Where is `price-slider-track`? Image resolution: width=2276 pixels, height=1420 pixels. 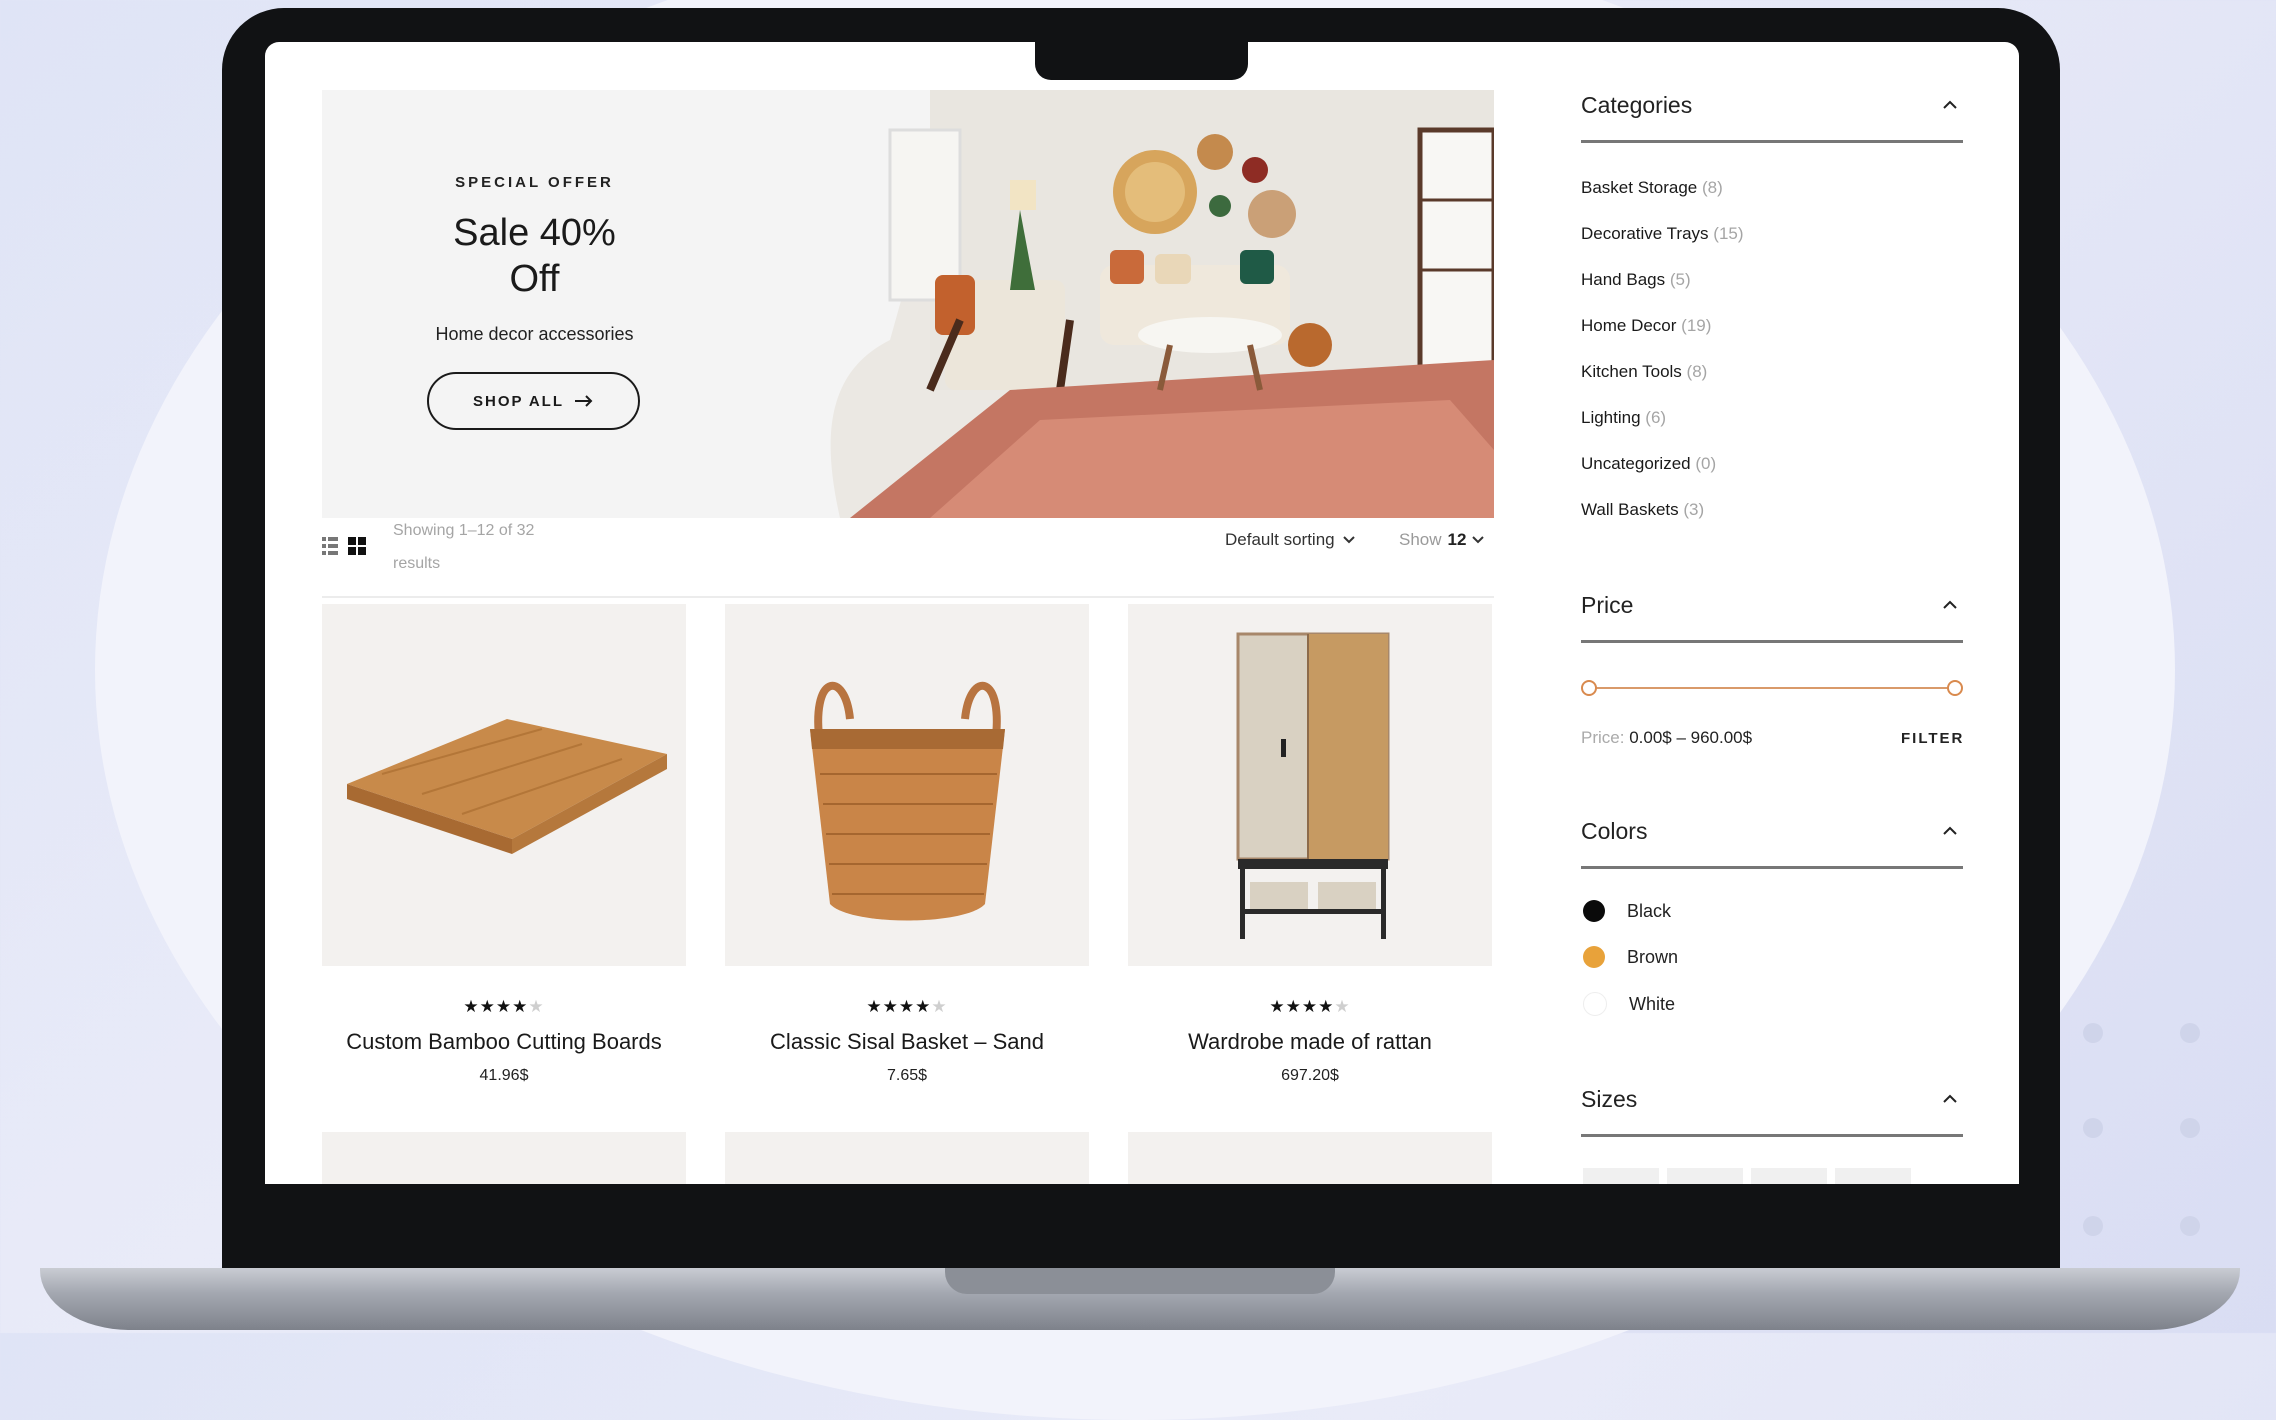 price-slider-track is located at coordinates (1771, 688).